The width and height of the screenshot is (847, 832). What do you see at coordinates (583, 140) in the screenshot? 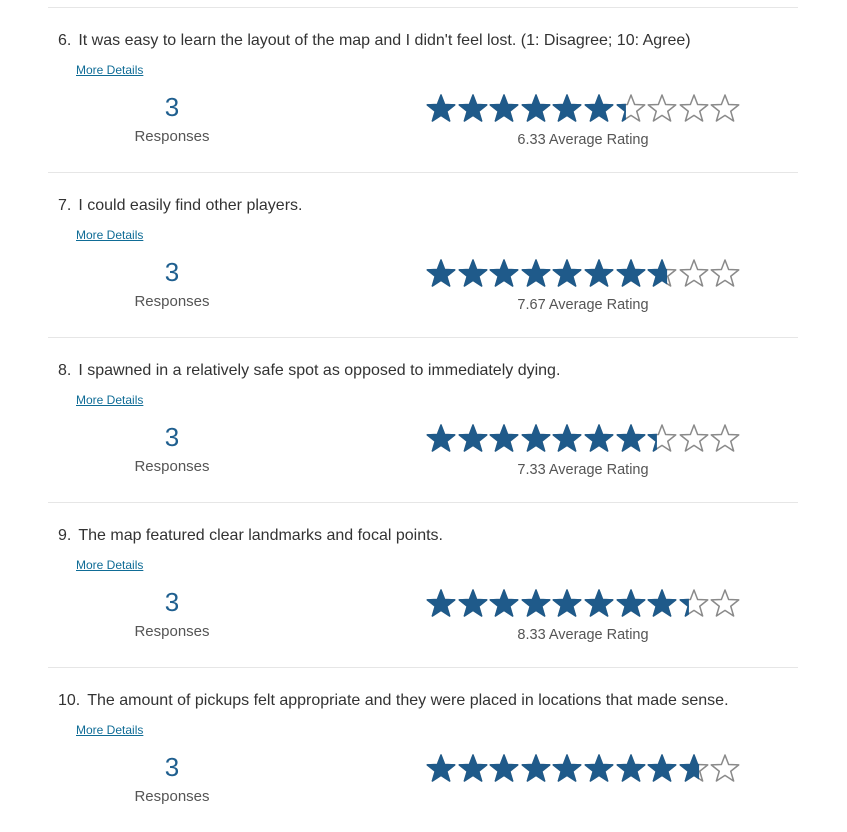
I see `average-rating-label: 6.33 Average Rating` at bounding box center [583, 140].